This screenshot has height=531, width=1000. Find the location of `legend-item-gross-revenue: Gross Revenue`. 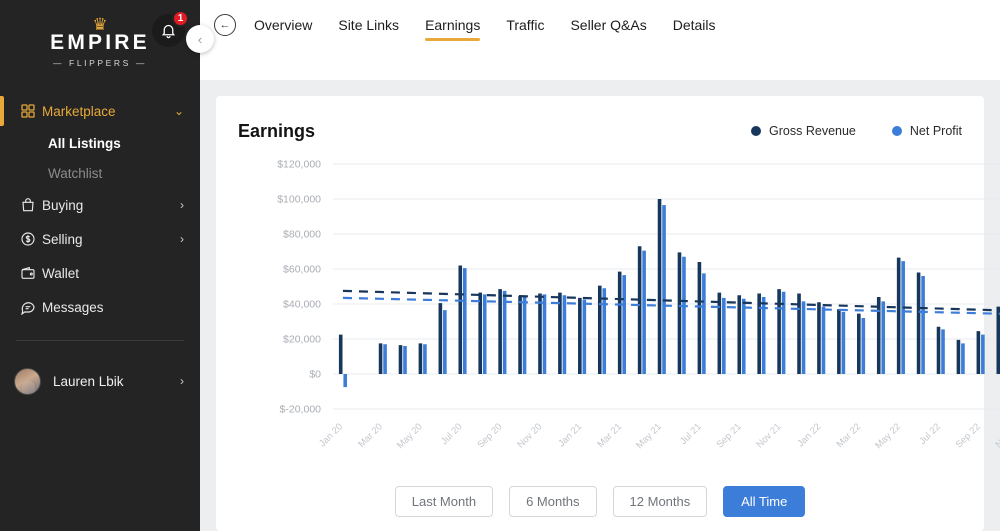

legend-item-gross-revenue: Gross Revenue is located at coordinates (803, 131).